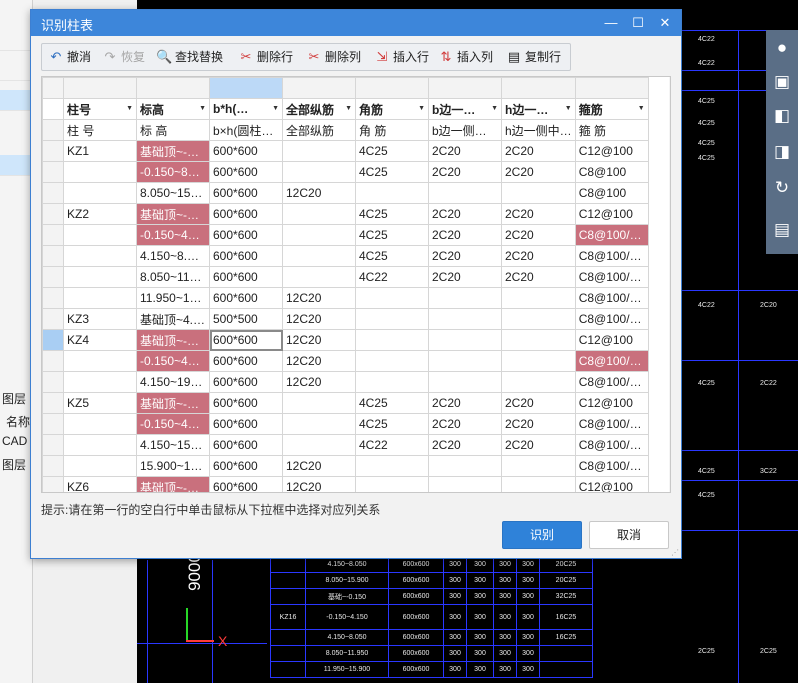 This screenshot has width=798, height=683. I want to click on table-cell: 标 高, so click(173, 130).